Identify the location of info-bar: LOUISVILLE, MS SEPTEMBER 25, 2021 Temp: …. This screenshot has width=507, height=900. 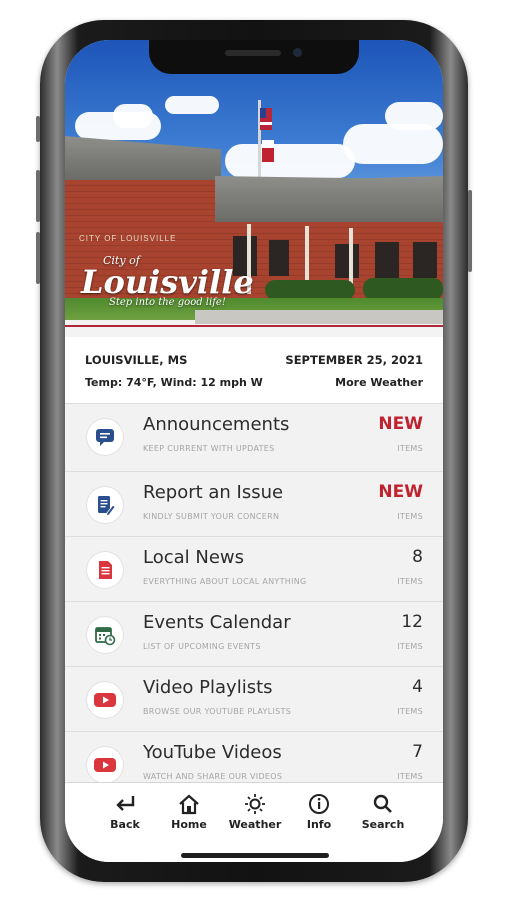
(254, 370).